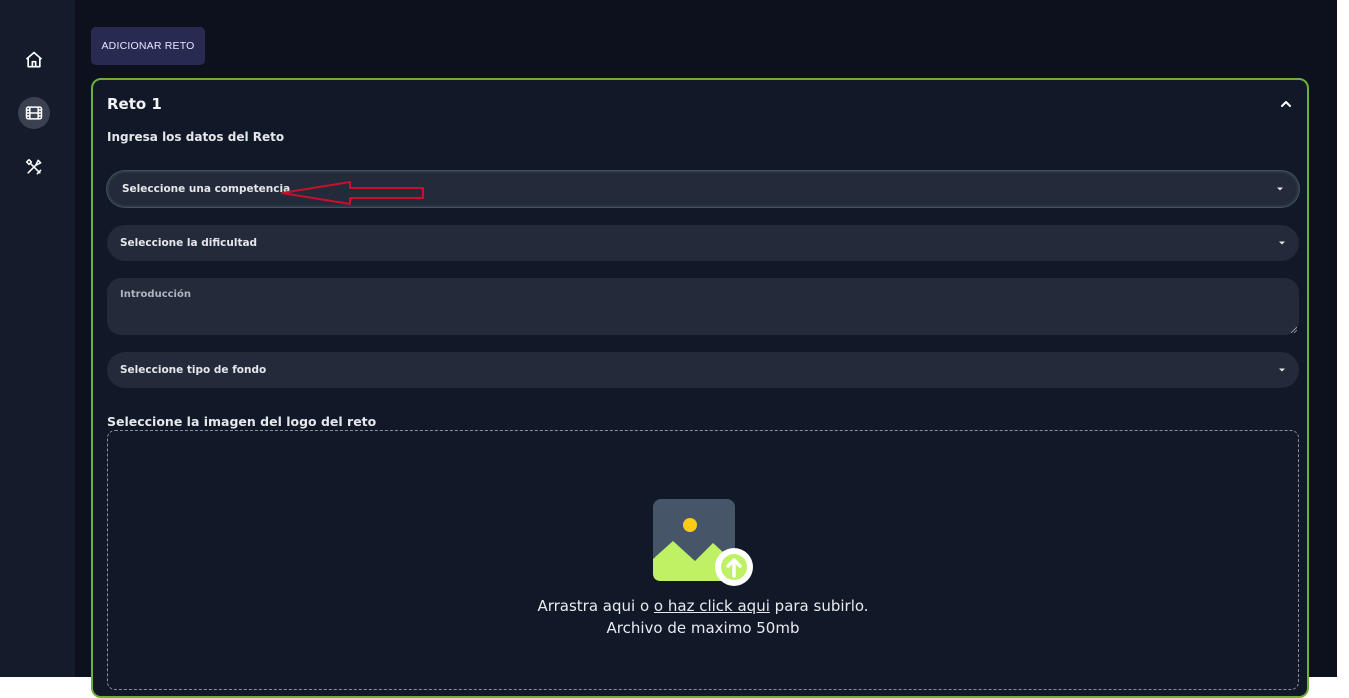  I want to click on logo-upload-label: Seleccione la imagen del logo del reto, so click(242, 421).